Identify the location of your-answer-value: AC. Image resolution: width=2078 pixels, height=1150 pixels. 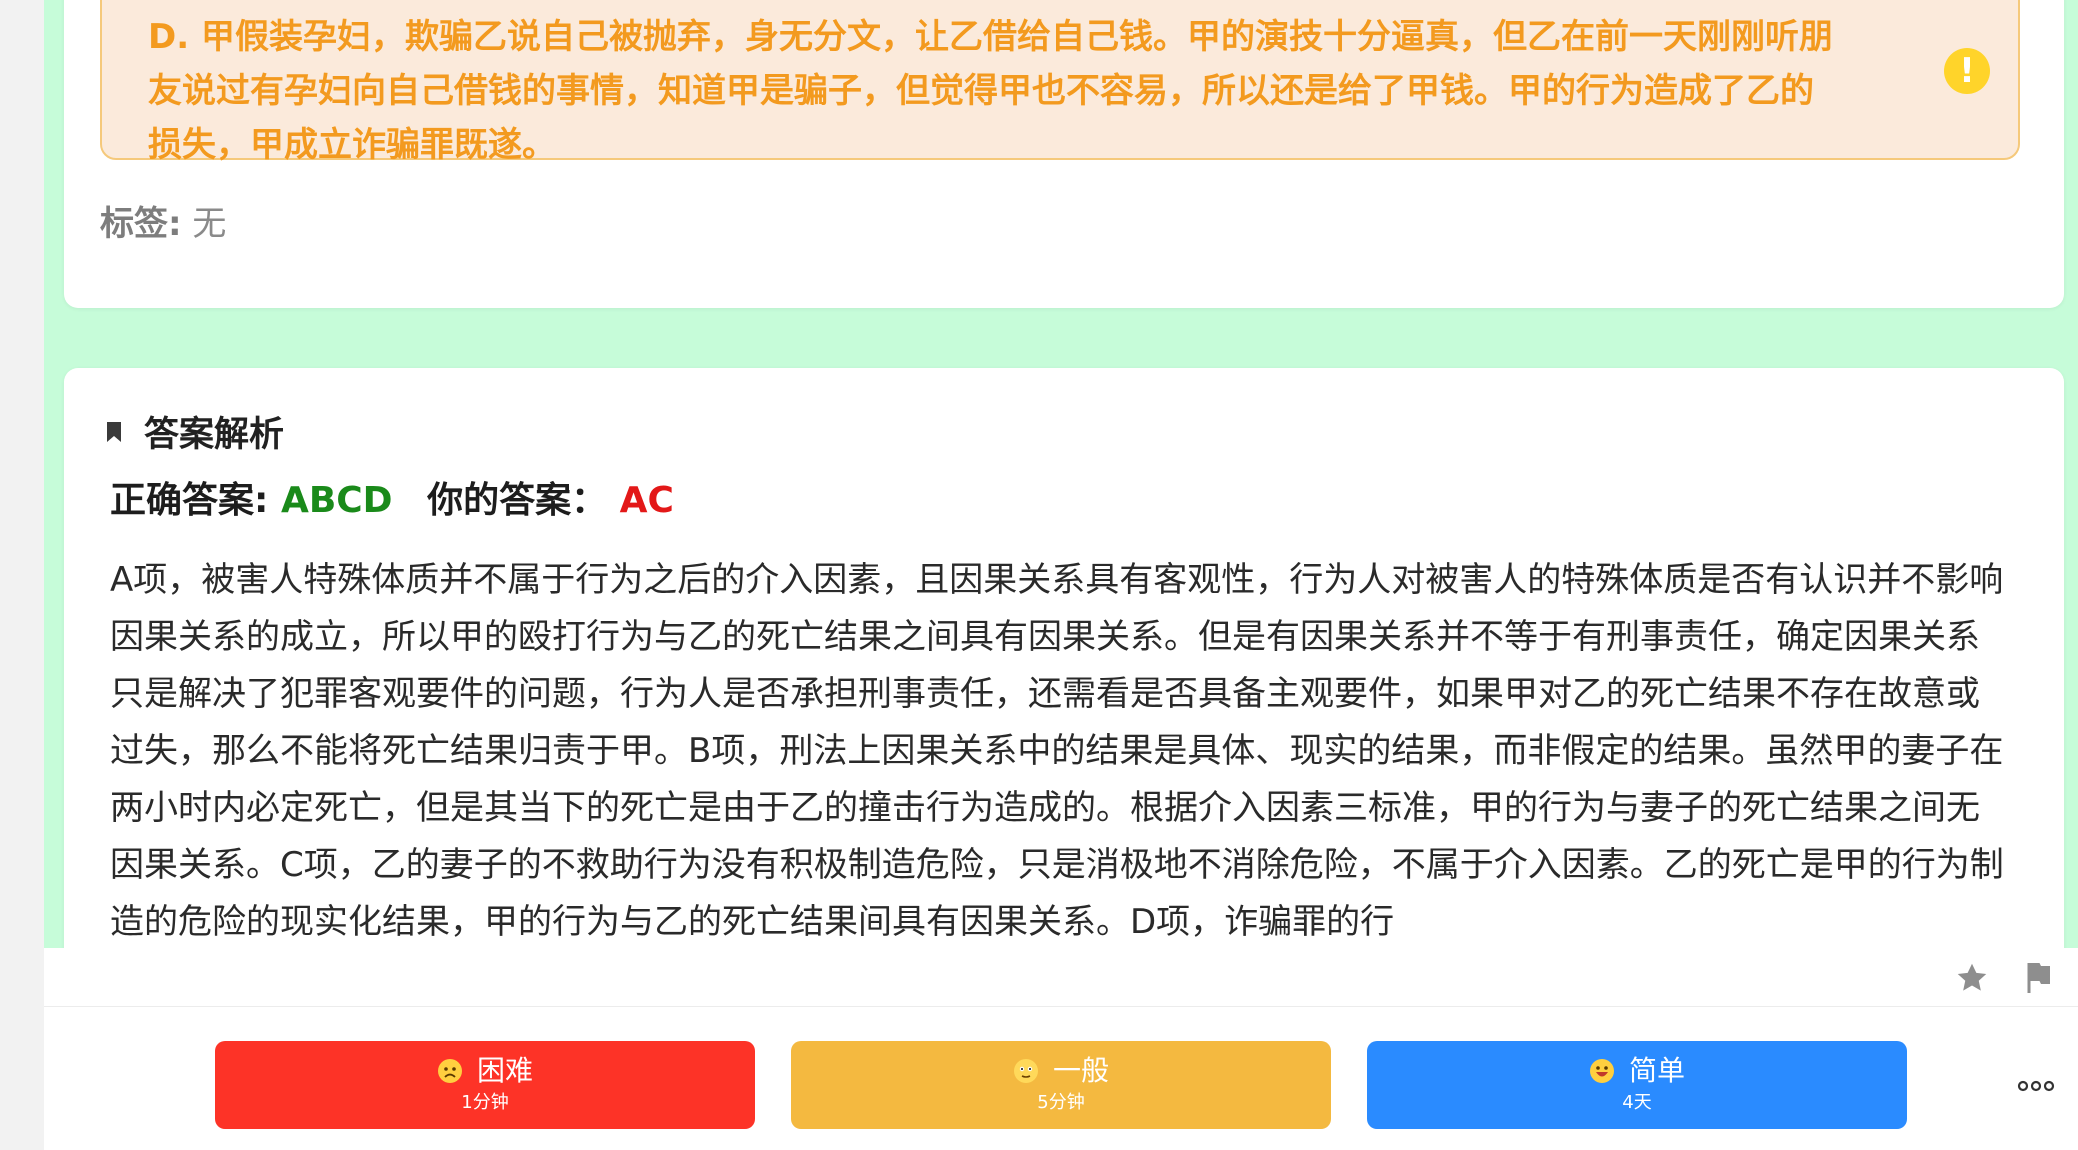
(646, 500).